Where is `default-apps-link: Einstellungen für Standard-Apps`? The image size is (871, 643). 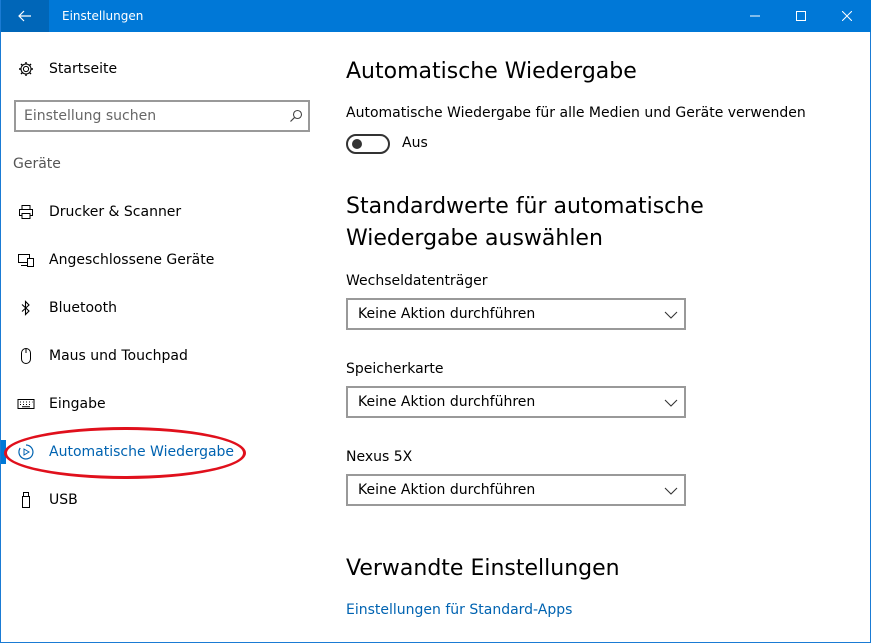 default-apps-link: Einstellungen für Standard-Apps is located at coordinates (459, 610).